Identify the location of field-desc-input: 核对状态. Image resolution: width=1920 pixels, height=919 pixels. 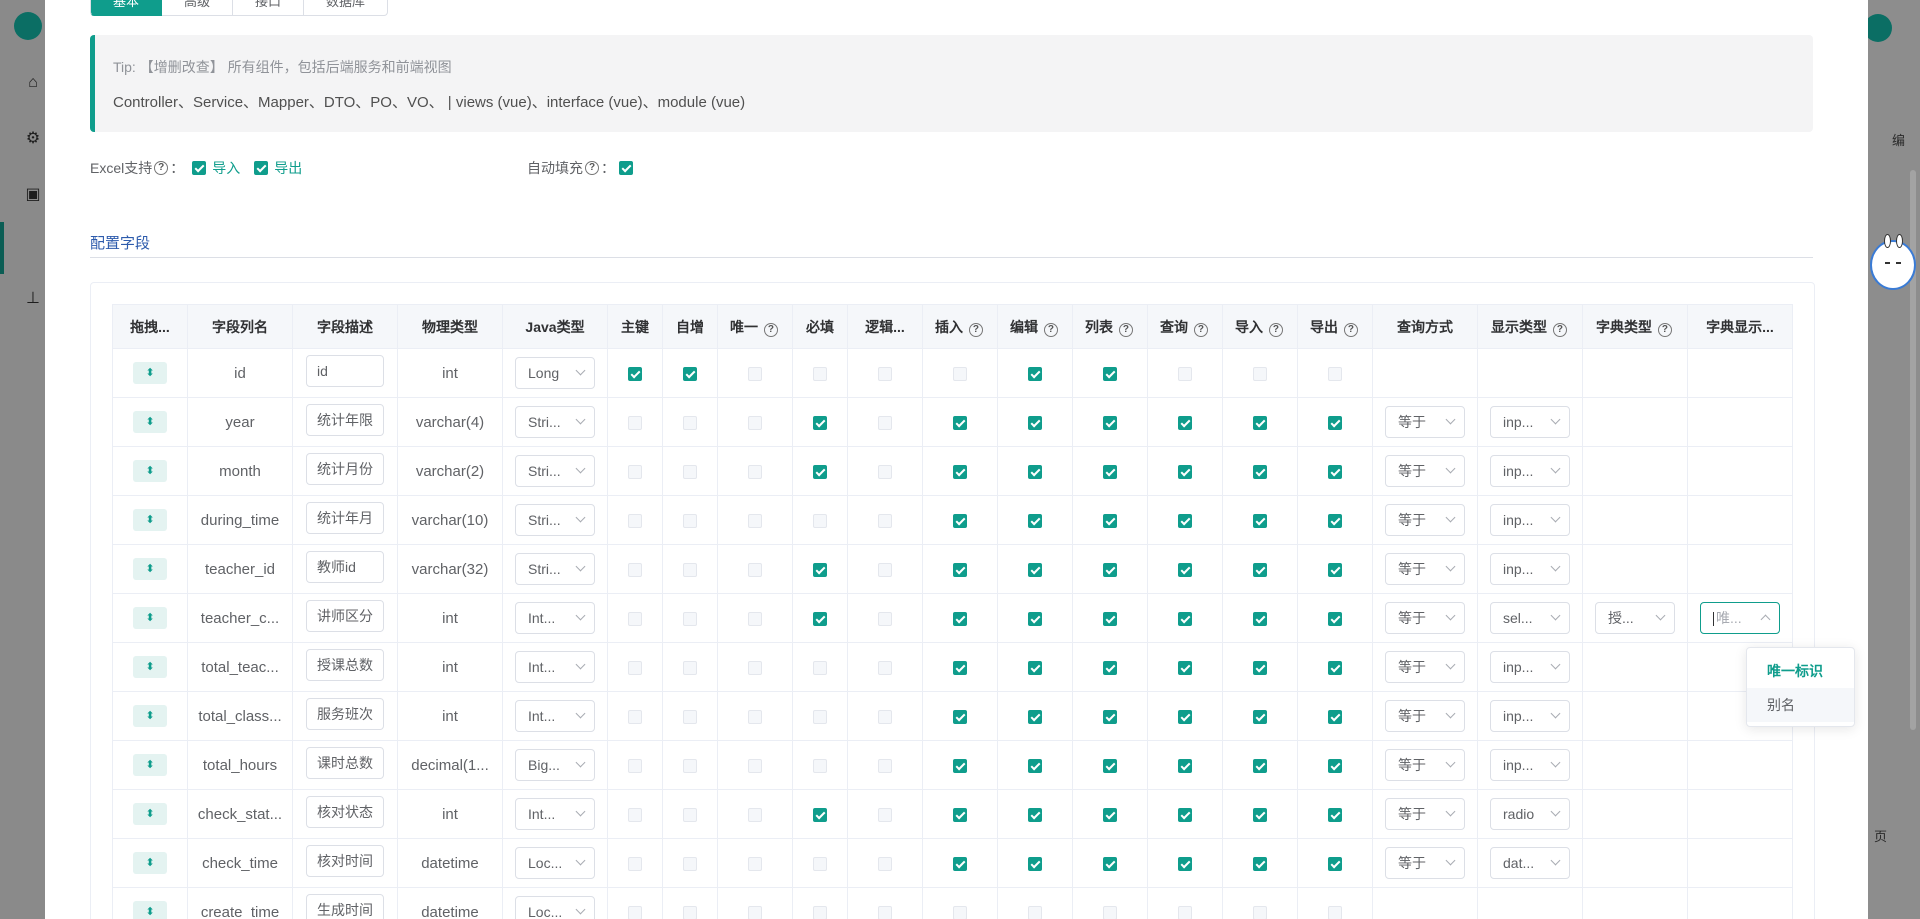
(345, 812).